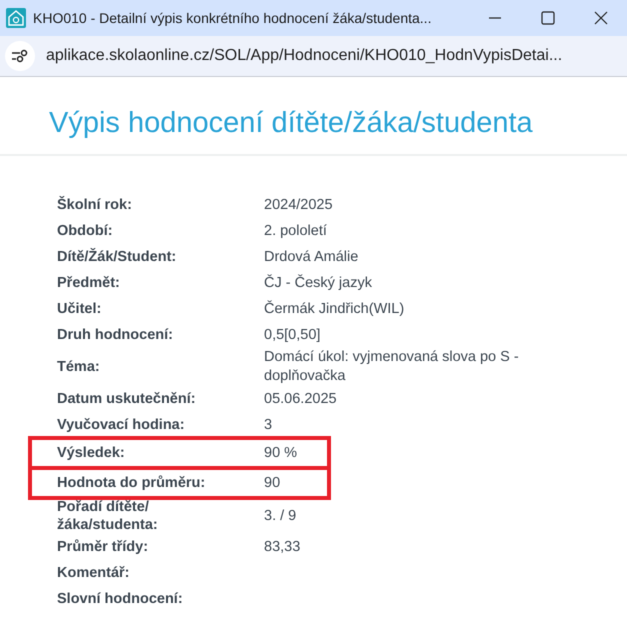 This screenshot has width=627, height=638. I want to click on field-value: 3. / 9, so click(281, 516).